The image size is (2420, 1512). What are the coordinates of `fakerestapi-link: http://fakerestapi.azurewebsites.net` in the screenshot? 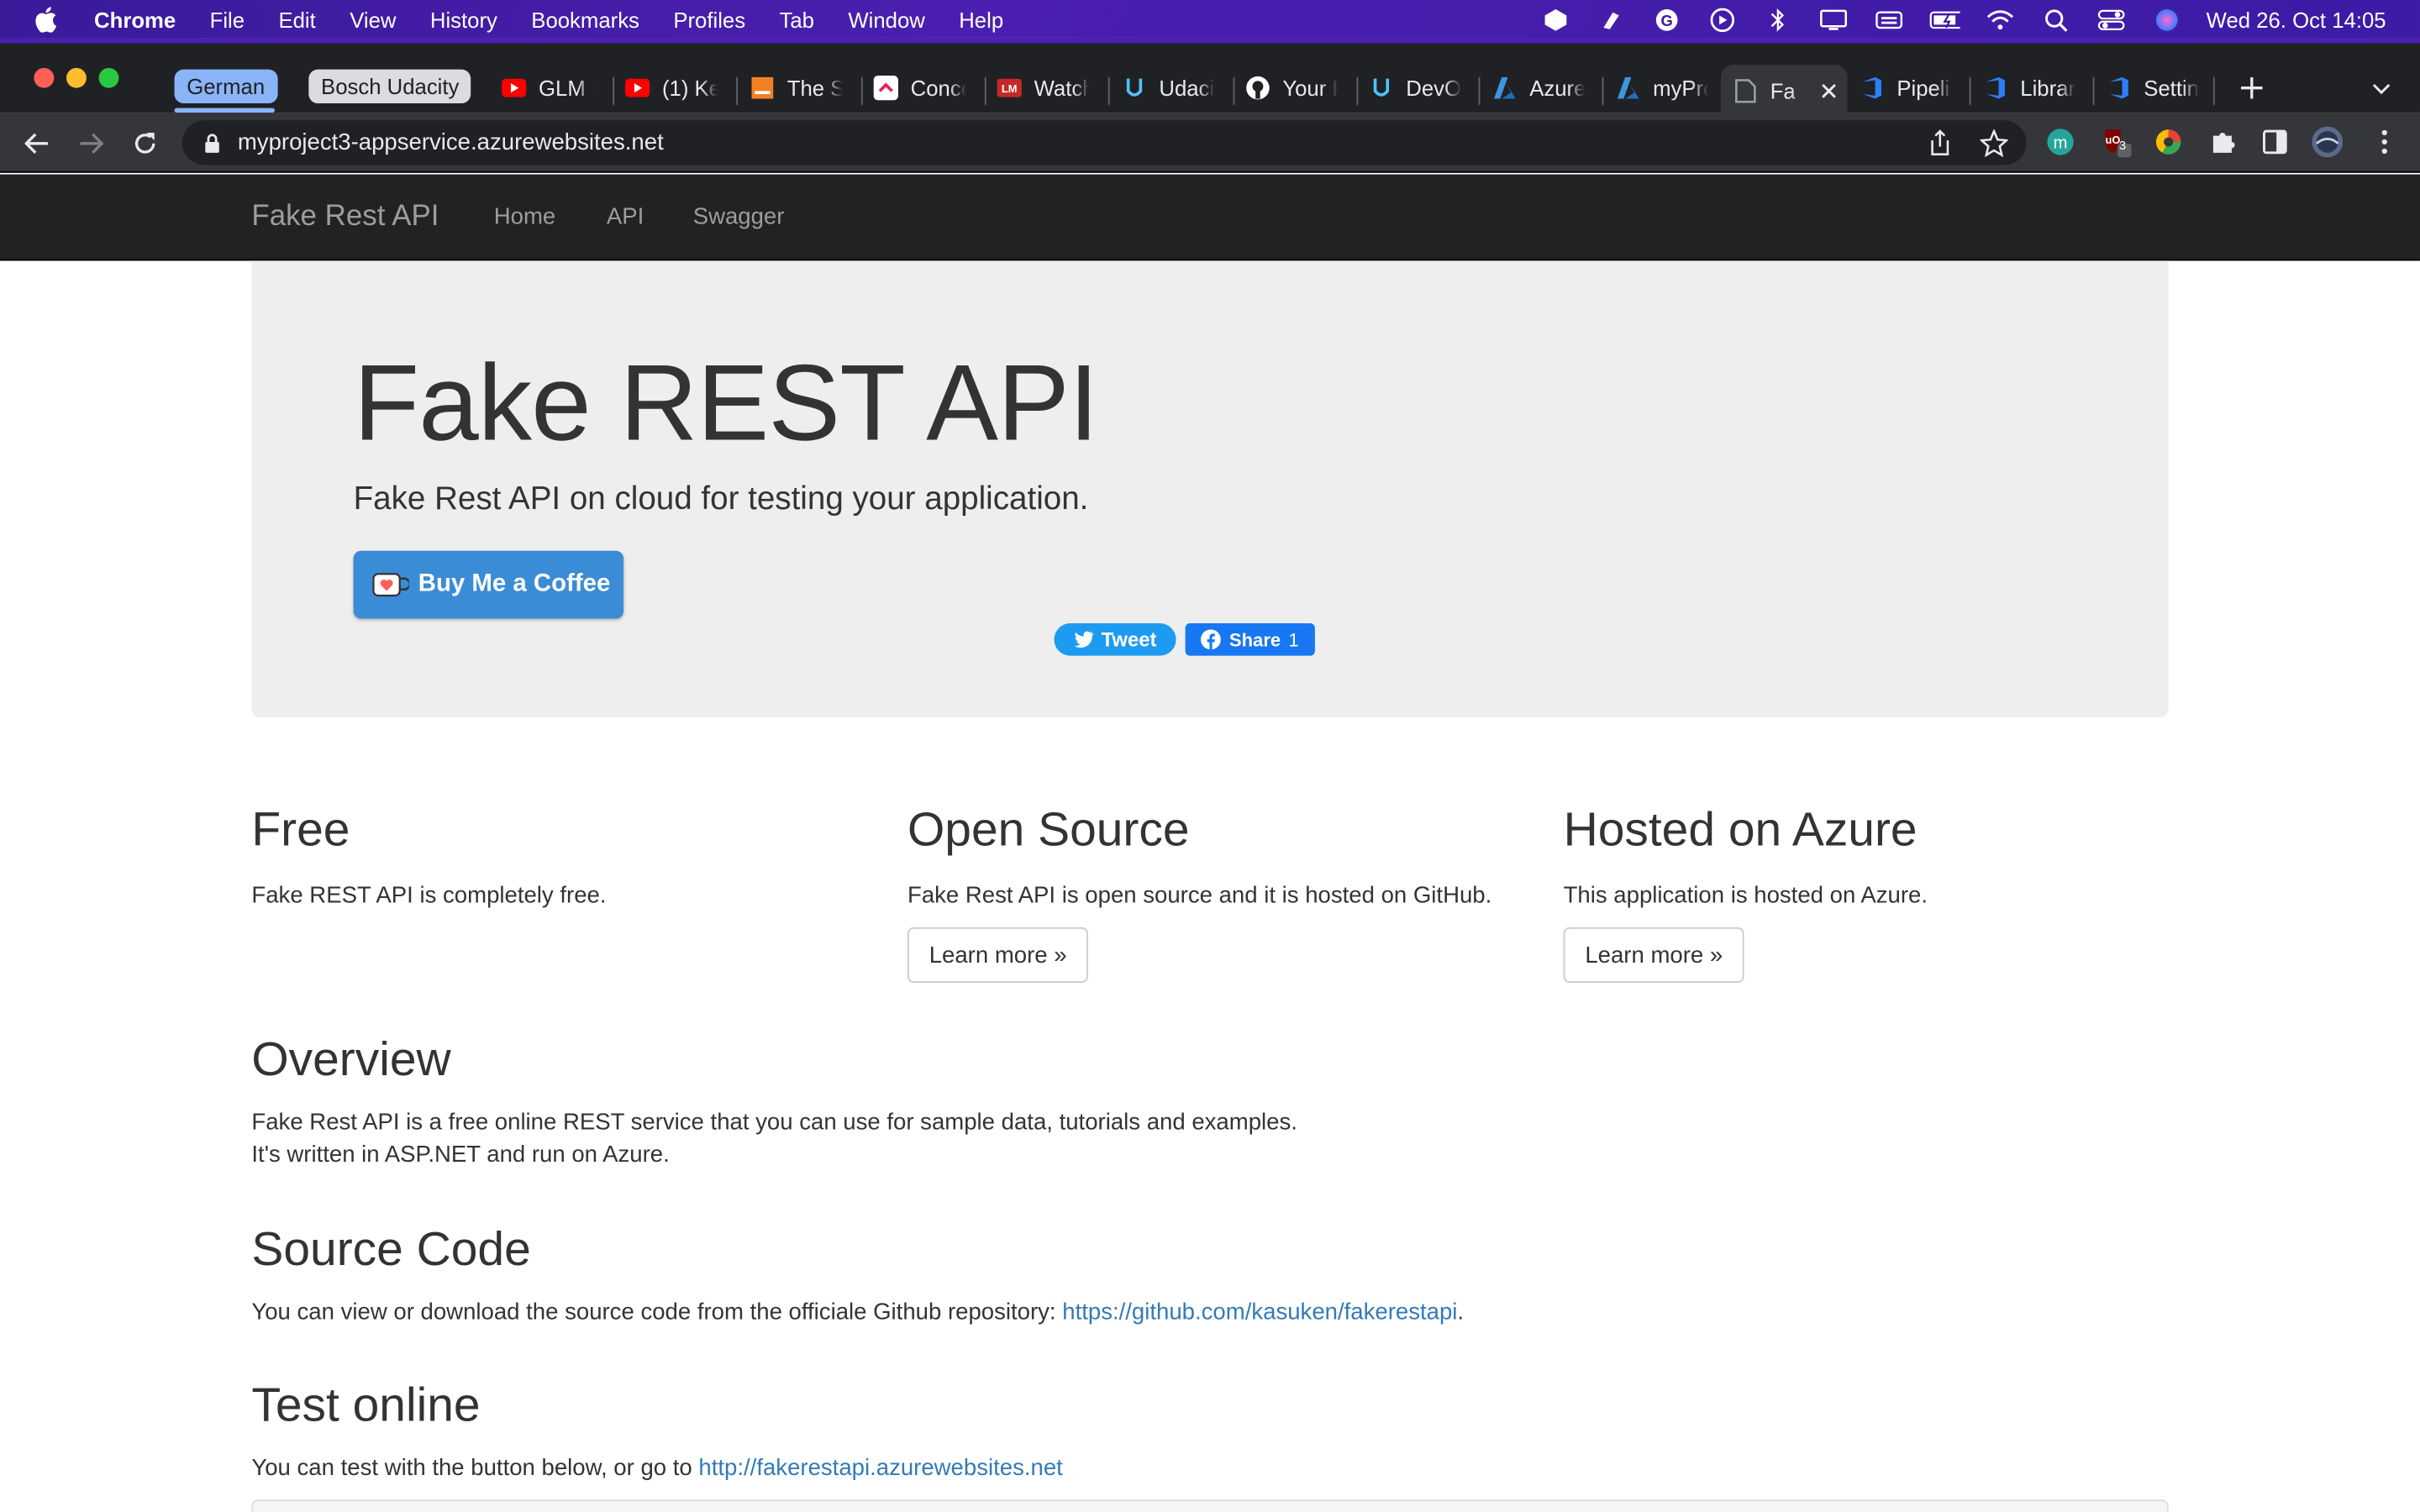 It's located at (880, 1468).